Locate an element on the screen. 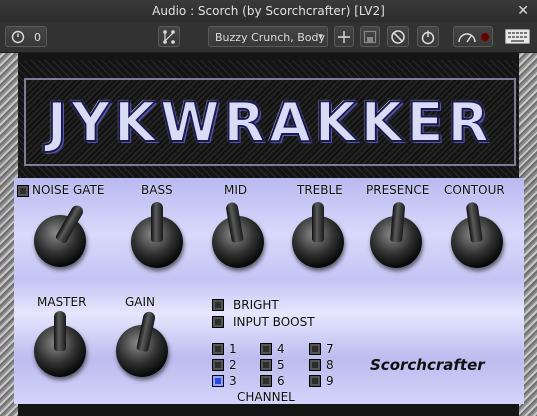 The height and width of the screenshot is (416, 537). routing-icon is located at coordinates (169, 37).